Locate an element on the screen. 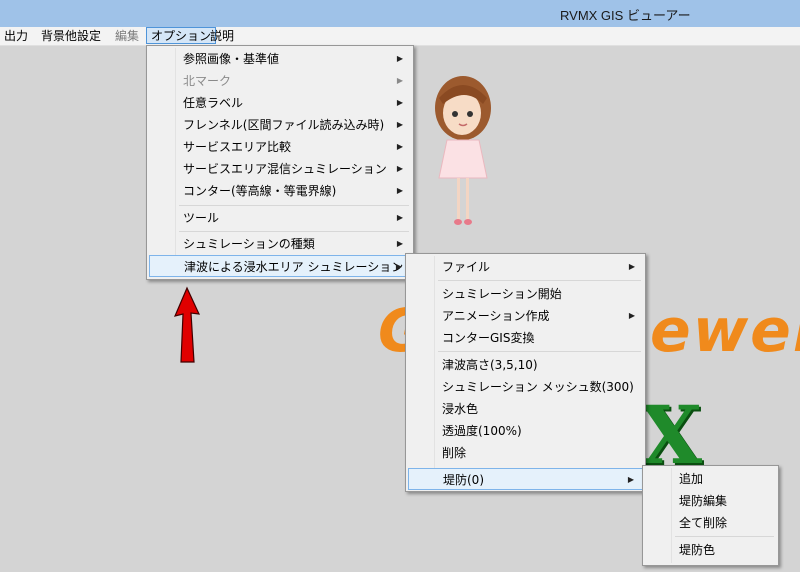 The image size is (800, 572). menu-item-reference-image: 参照画像・基準値 ▶ is located at coordinates (280, 59).